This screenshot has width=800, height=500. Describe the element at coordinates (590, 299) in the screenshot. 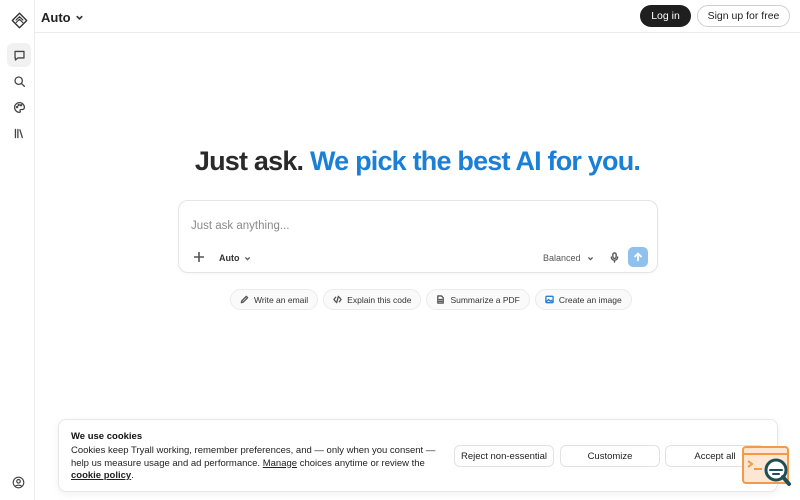

I see `chip-label: Create an image` at that location.